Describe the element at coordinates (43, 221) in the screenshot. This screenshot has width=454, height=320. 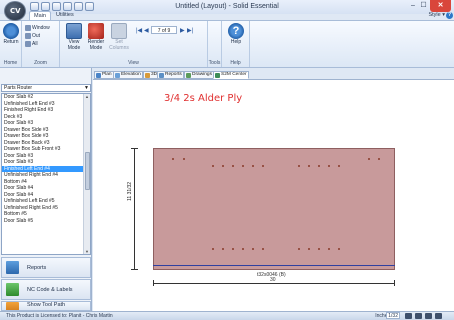
I see `list-item: Door Slab #5` at that location.